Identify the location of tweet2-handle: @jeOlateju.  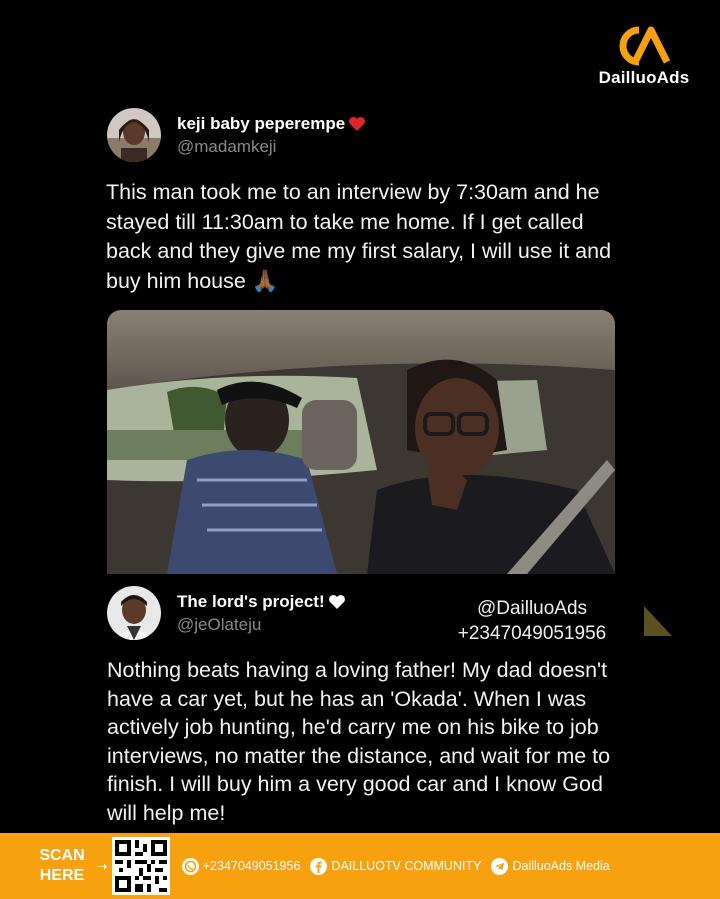
(261, 625).